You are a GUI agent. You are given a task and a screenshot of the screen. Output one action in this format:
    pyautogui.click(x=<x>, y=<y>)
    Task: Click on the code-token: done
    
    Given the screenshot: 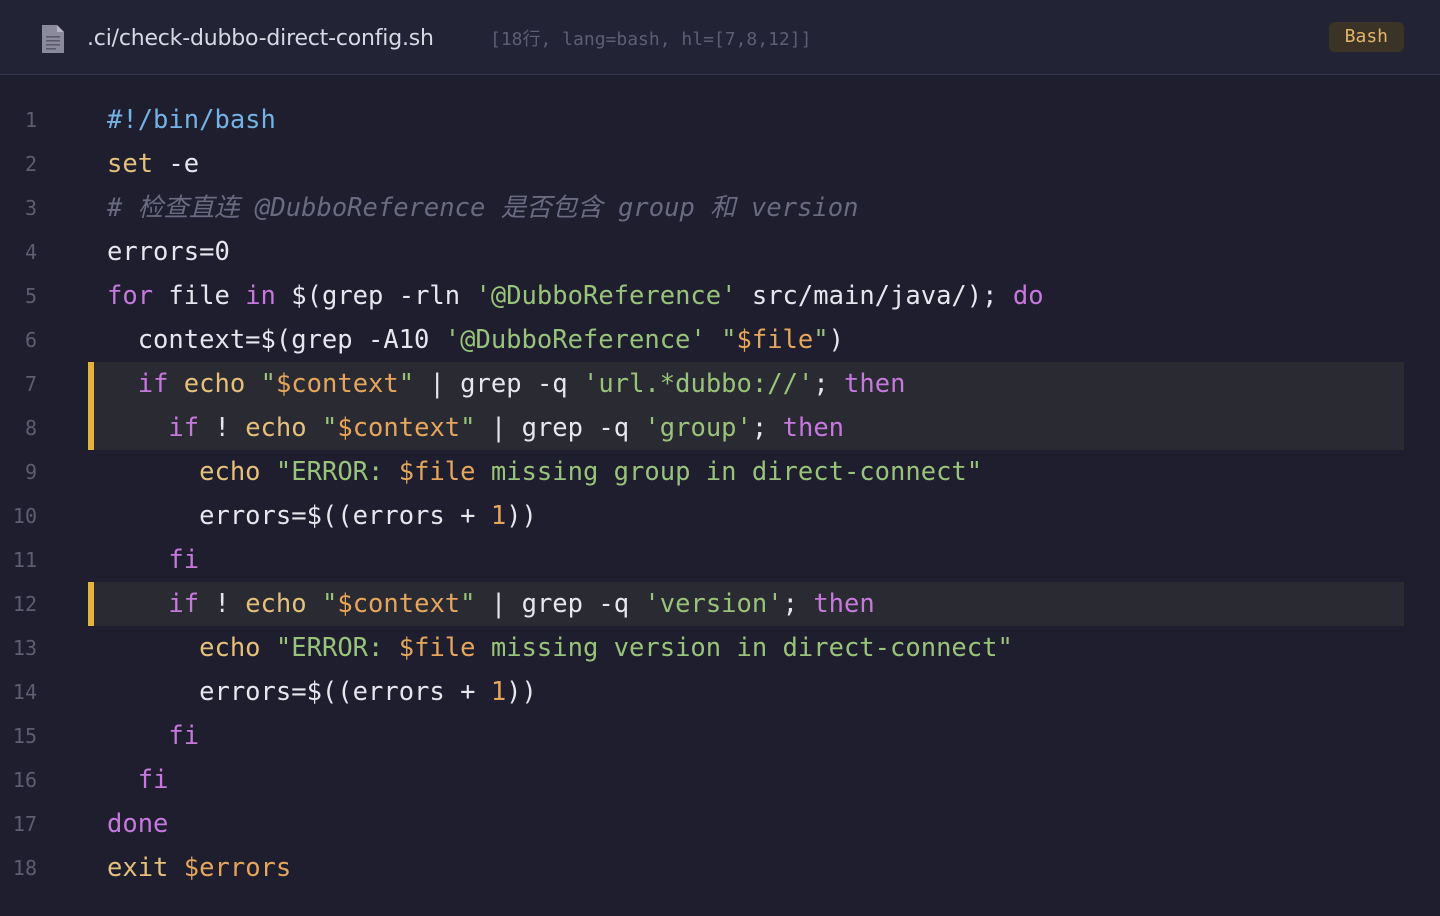 What is the action you would take?
    pyautogui.click(x=138, y=824)
    